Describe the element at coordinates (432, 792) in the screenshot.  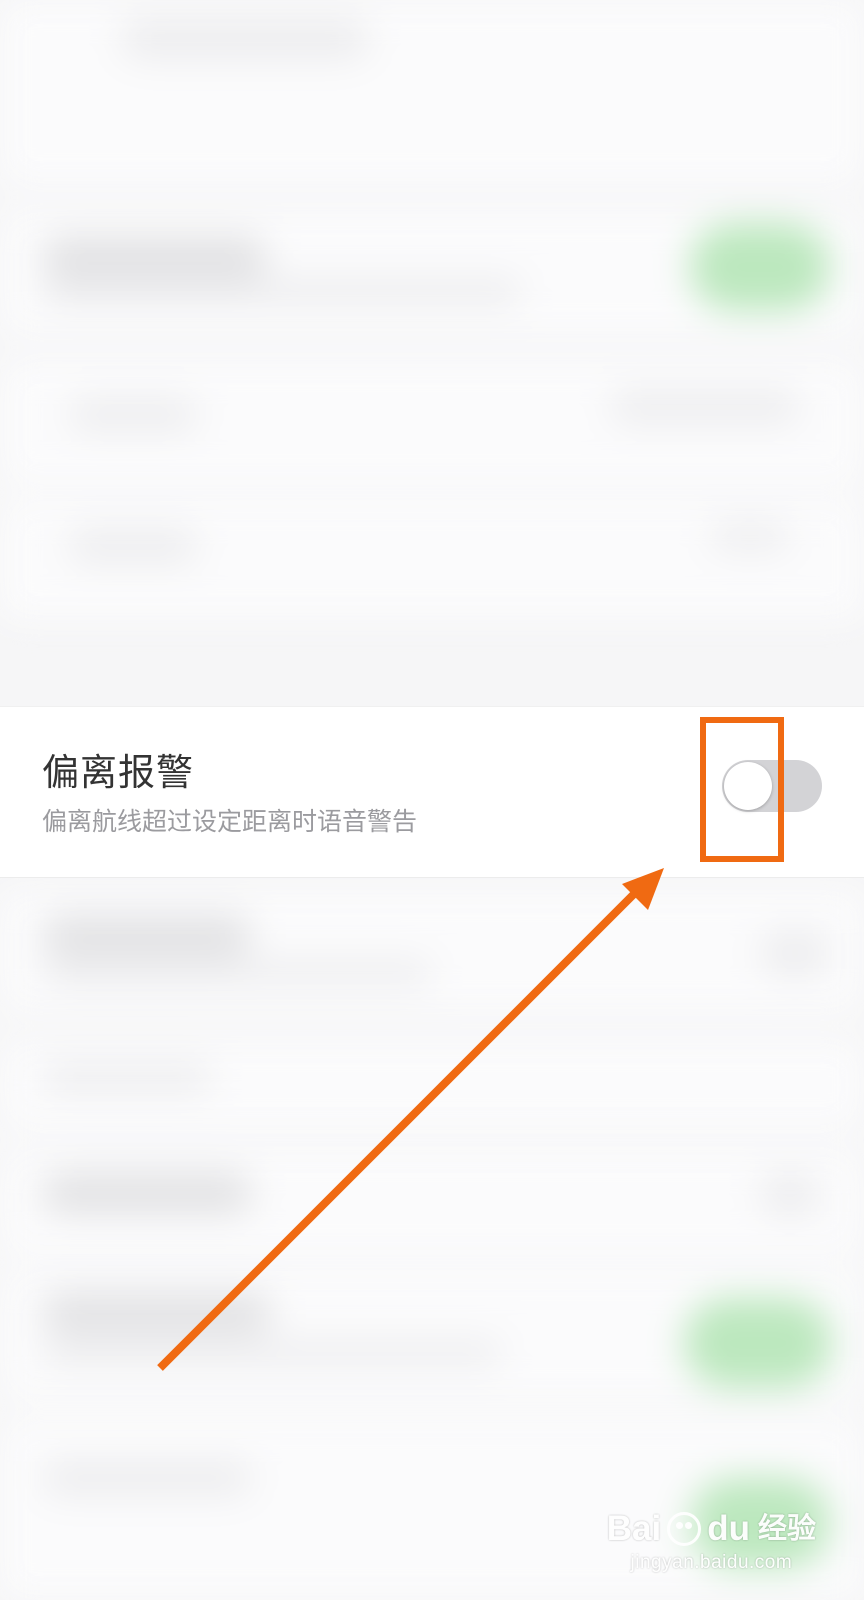
I see `deviation-alert-setting-row: 偏离报警 偏离航线超过设定距离时语音警告` at that location.